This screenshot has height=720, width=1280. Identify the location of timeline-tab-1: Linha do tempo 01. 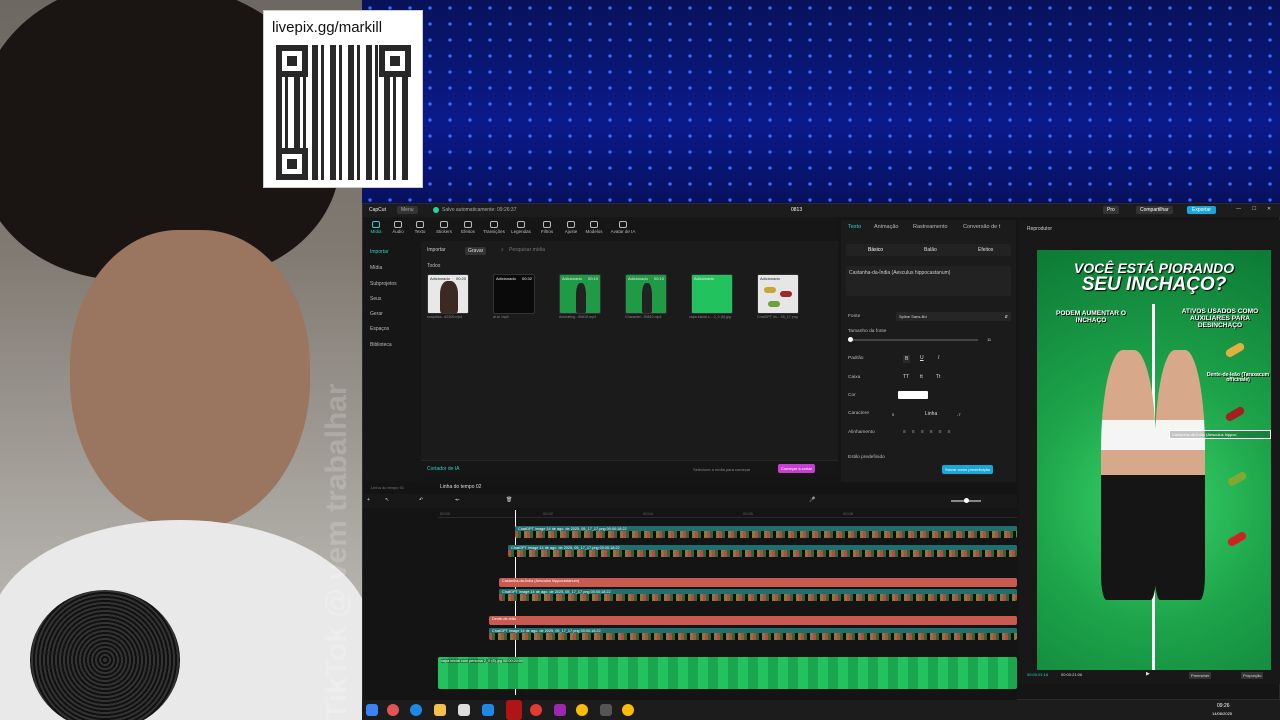
(387, 487).